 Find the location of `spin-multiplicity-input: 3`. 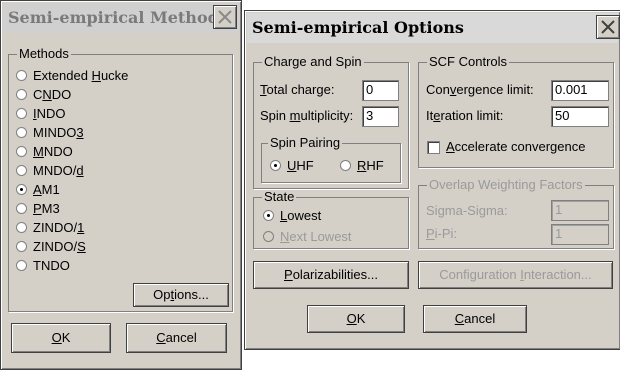

spin-multiplicity-input: 3 is located at coordinates (380, 116).